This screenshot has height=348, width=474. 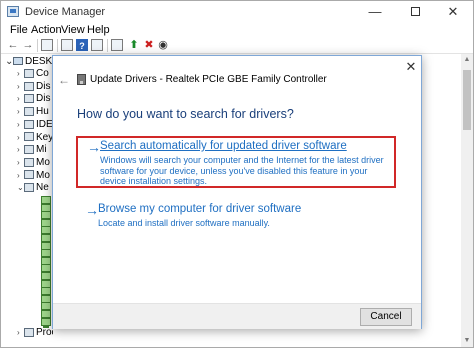 I want to click on toolbar: ← → ? ⬆ ✖ ◉, so click(x=237, y=45).